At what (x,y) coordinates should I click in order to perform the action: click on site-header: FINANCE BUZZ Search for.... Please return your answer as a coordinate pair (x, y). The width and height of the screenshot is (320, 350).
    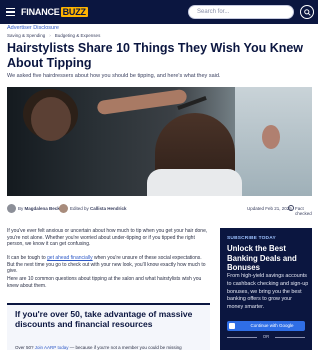
    Looking at the image, I should click on (159, 12).